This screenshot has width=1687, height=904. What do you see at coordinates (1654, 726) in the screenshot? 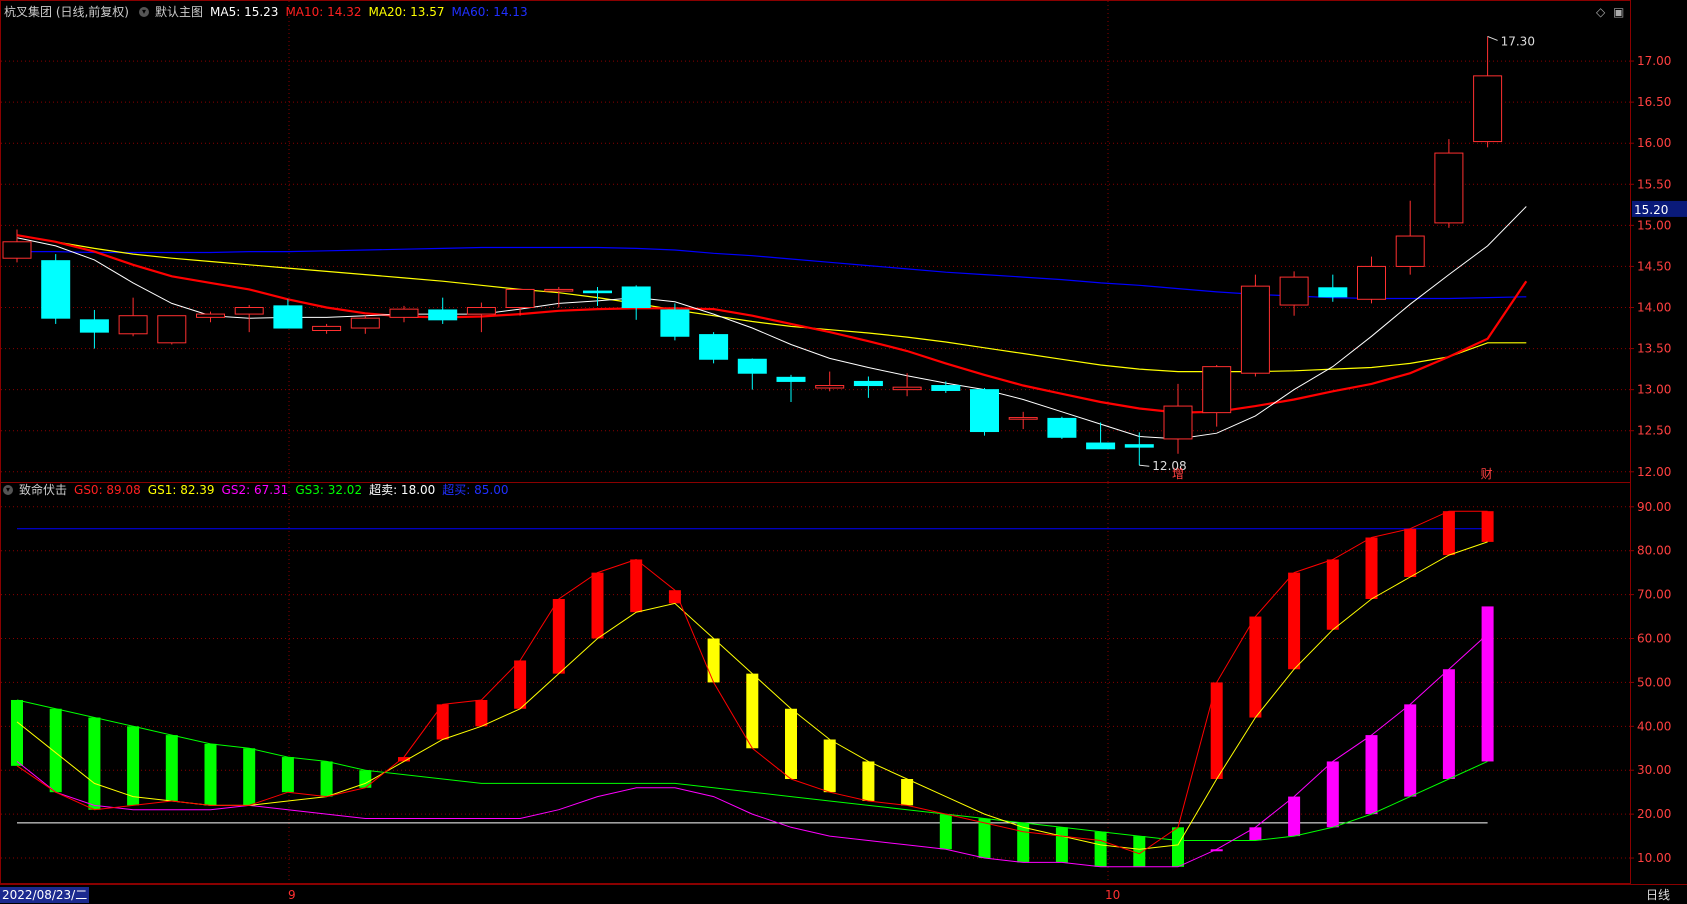
I see `indicator-tick-label: 40.00` at bounding box center [1654, 726].